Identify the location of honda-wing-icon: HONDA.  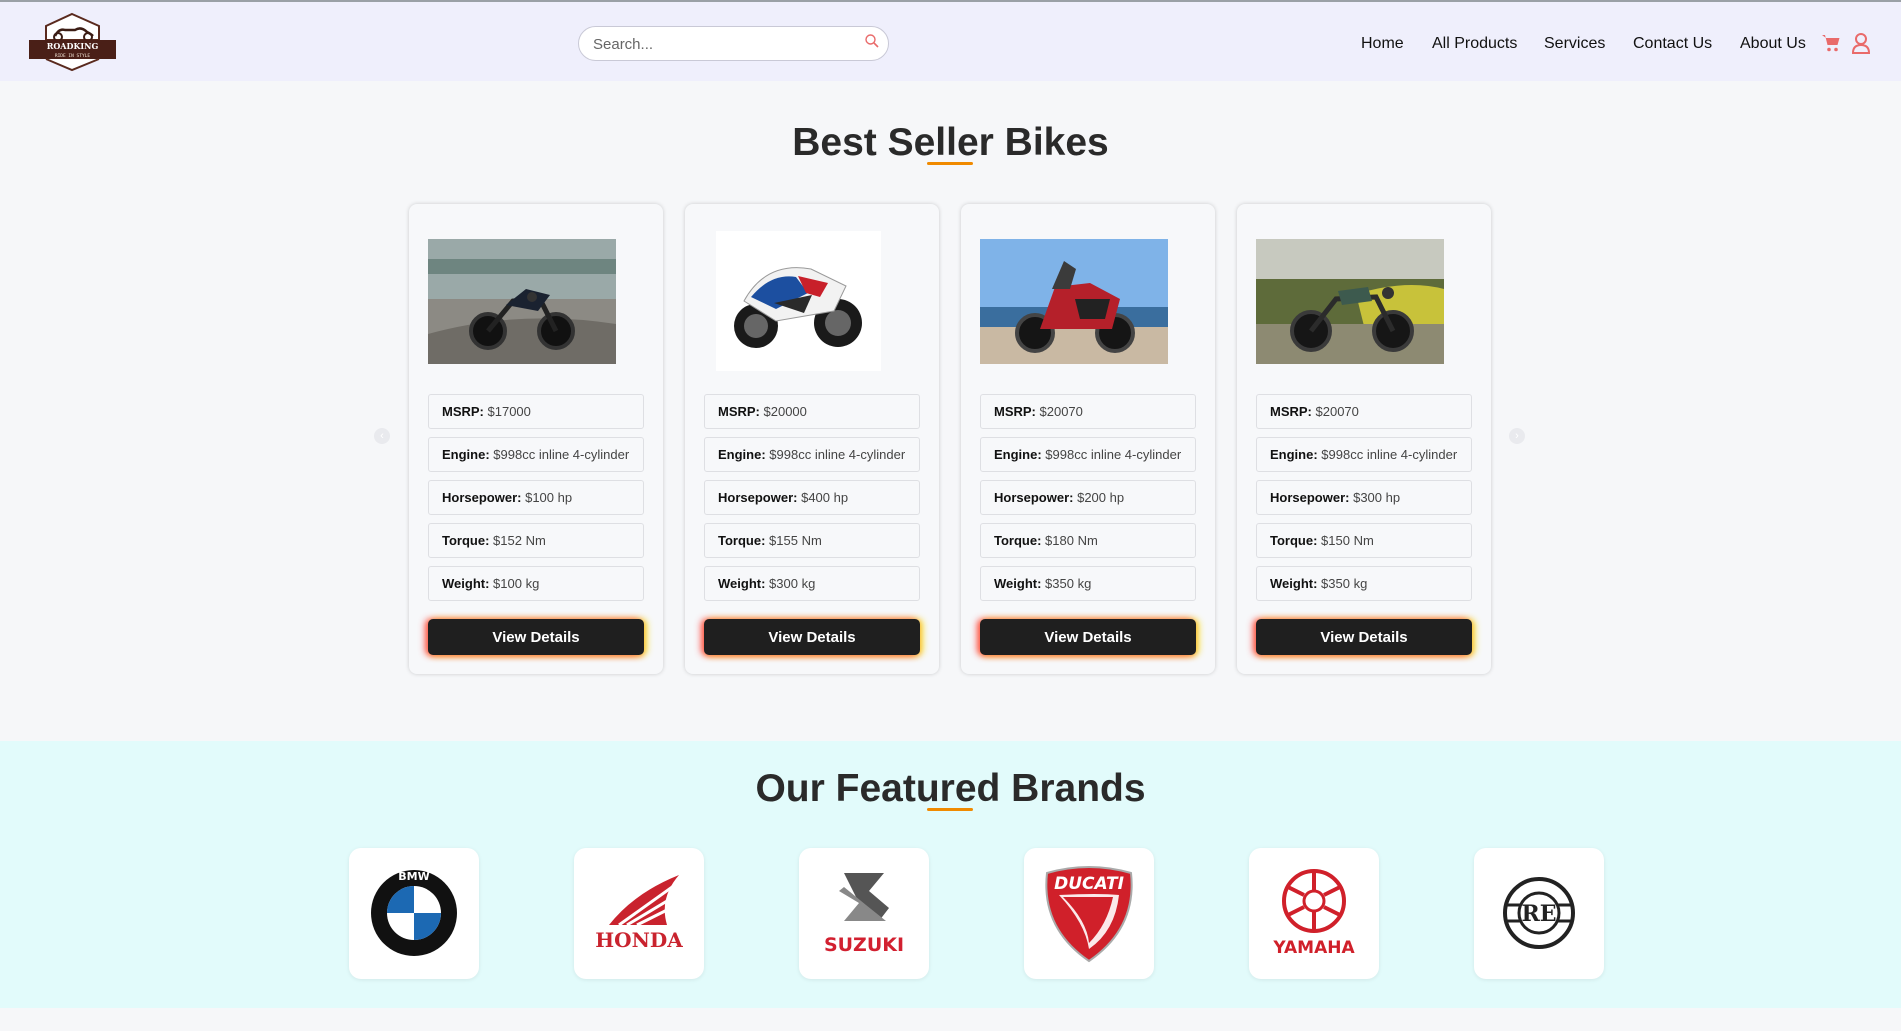
(639, 913).